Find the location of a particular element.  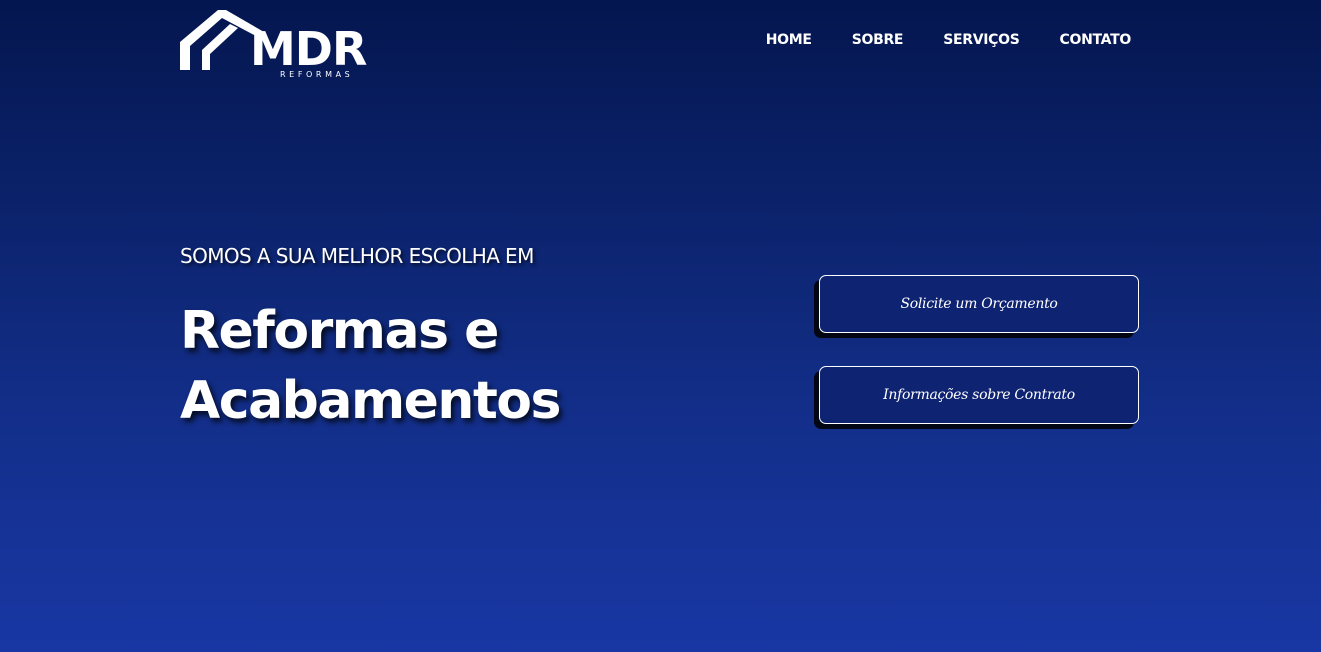

brand-subtitle: REFORMAS is located at coordinates (317, 74).